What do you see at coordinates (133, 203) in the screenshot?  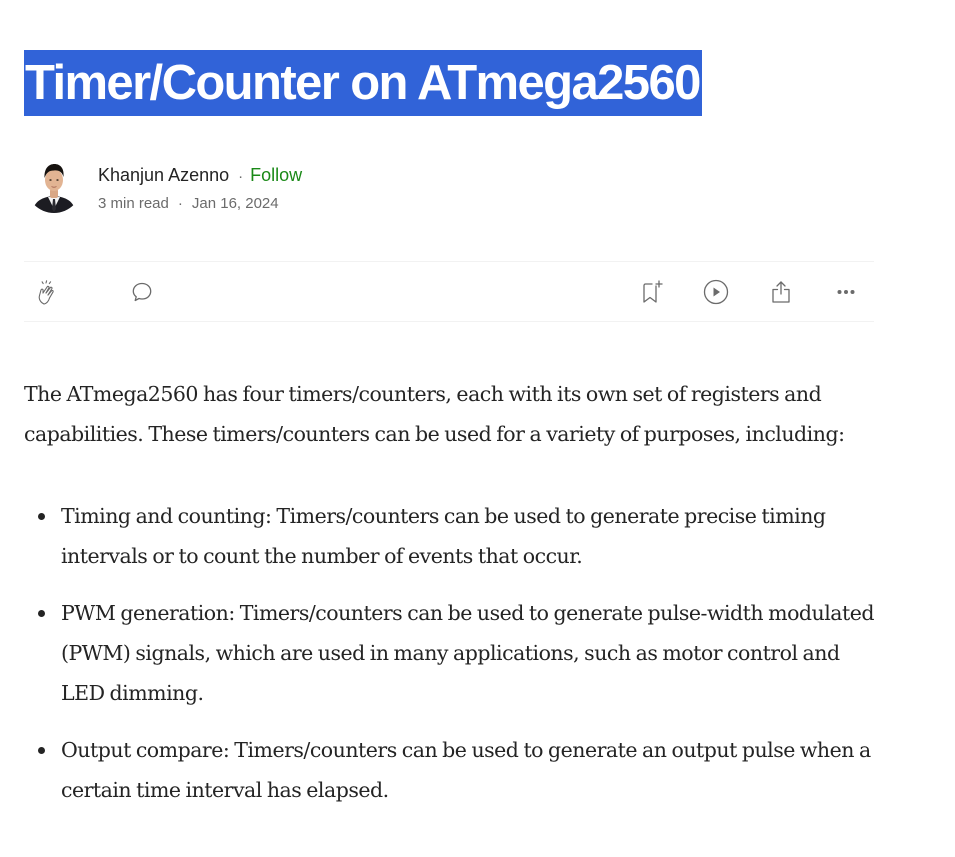 I see `read-time: 3 min read` at bounding box center [133, 203].